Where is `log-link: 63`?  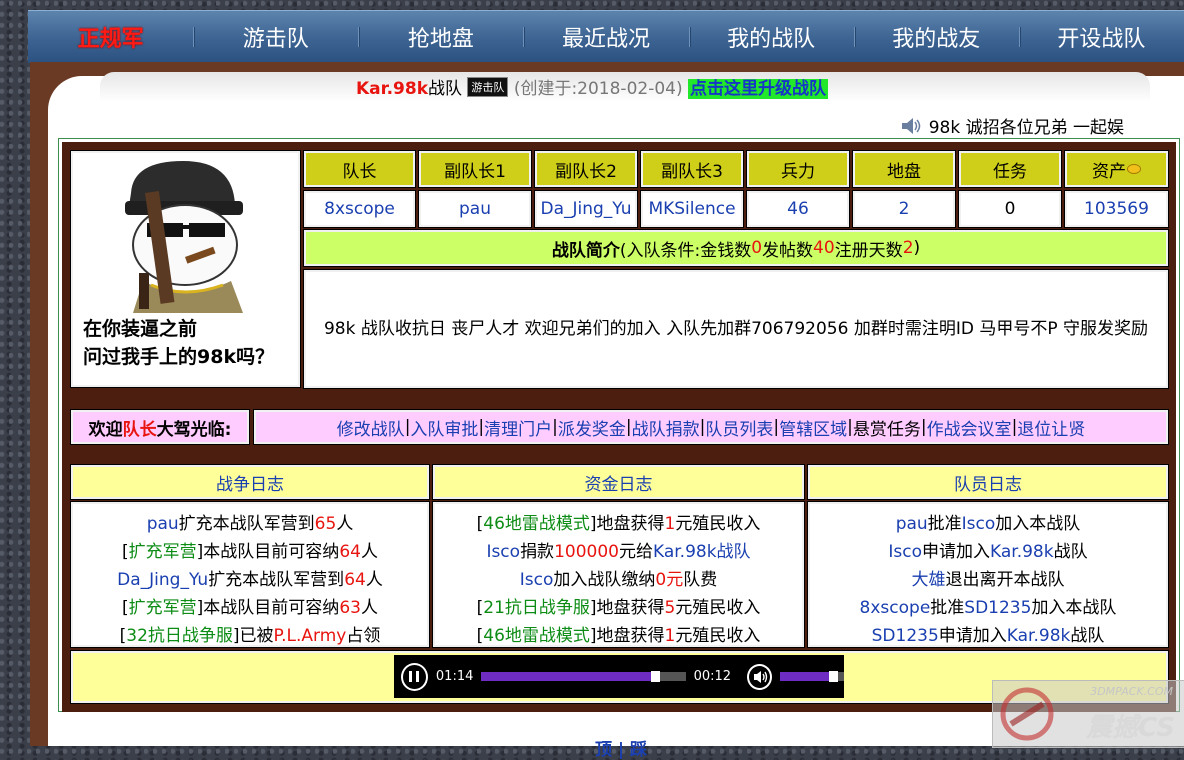 log-link: 63 is located at coordinates (350, 608).